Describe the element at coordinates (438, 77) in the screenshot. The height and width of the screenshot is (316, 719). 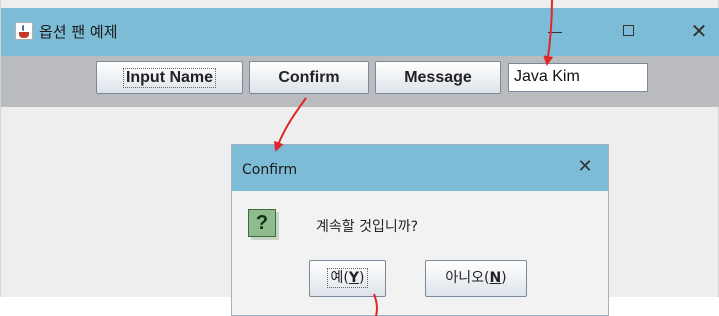
I see `message-button: Message` at that location.